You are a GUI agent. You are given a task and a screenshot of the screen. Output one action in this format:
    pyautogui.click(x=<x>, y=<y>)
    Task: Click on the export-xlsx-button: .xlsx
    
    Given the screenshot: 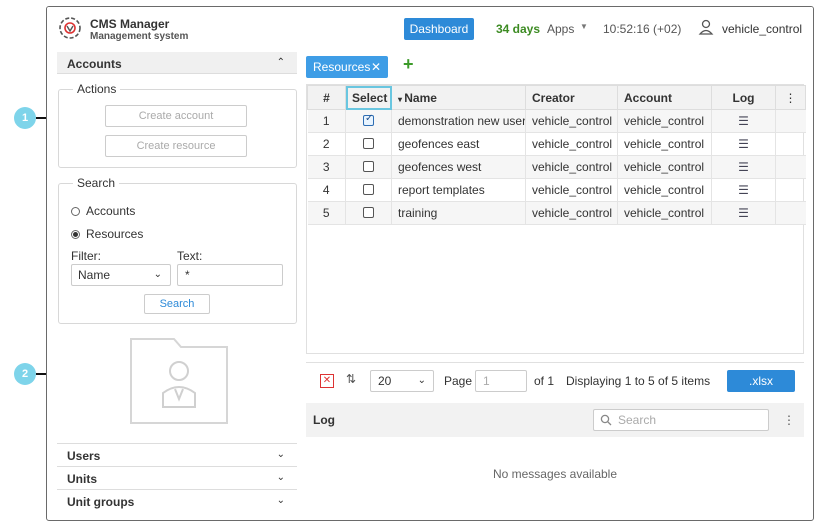 What is the action you would take?
    pyautogui.click(x=761, y=381)
    